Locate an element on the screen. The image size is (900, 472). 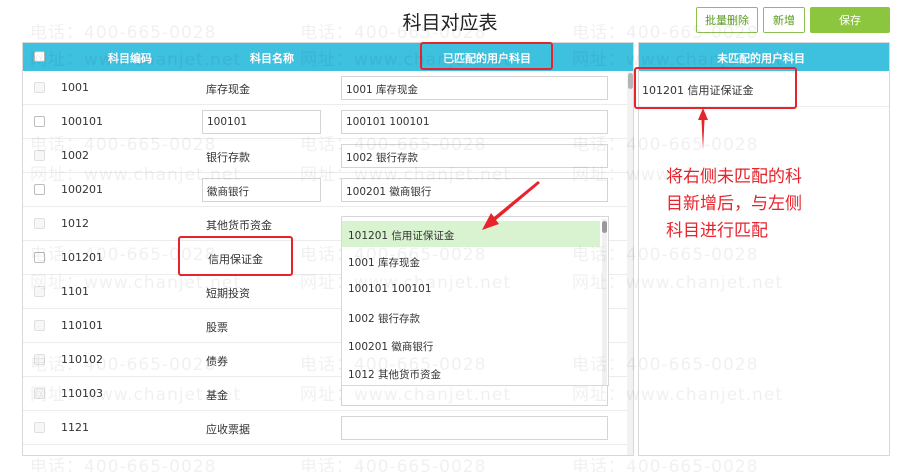
dropdown-option: 1002 银行存款 is located at coordinates (471, 317).